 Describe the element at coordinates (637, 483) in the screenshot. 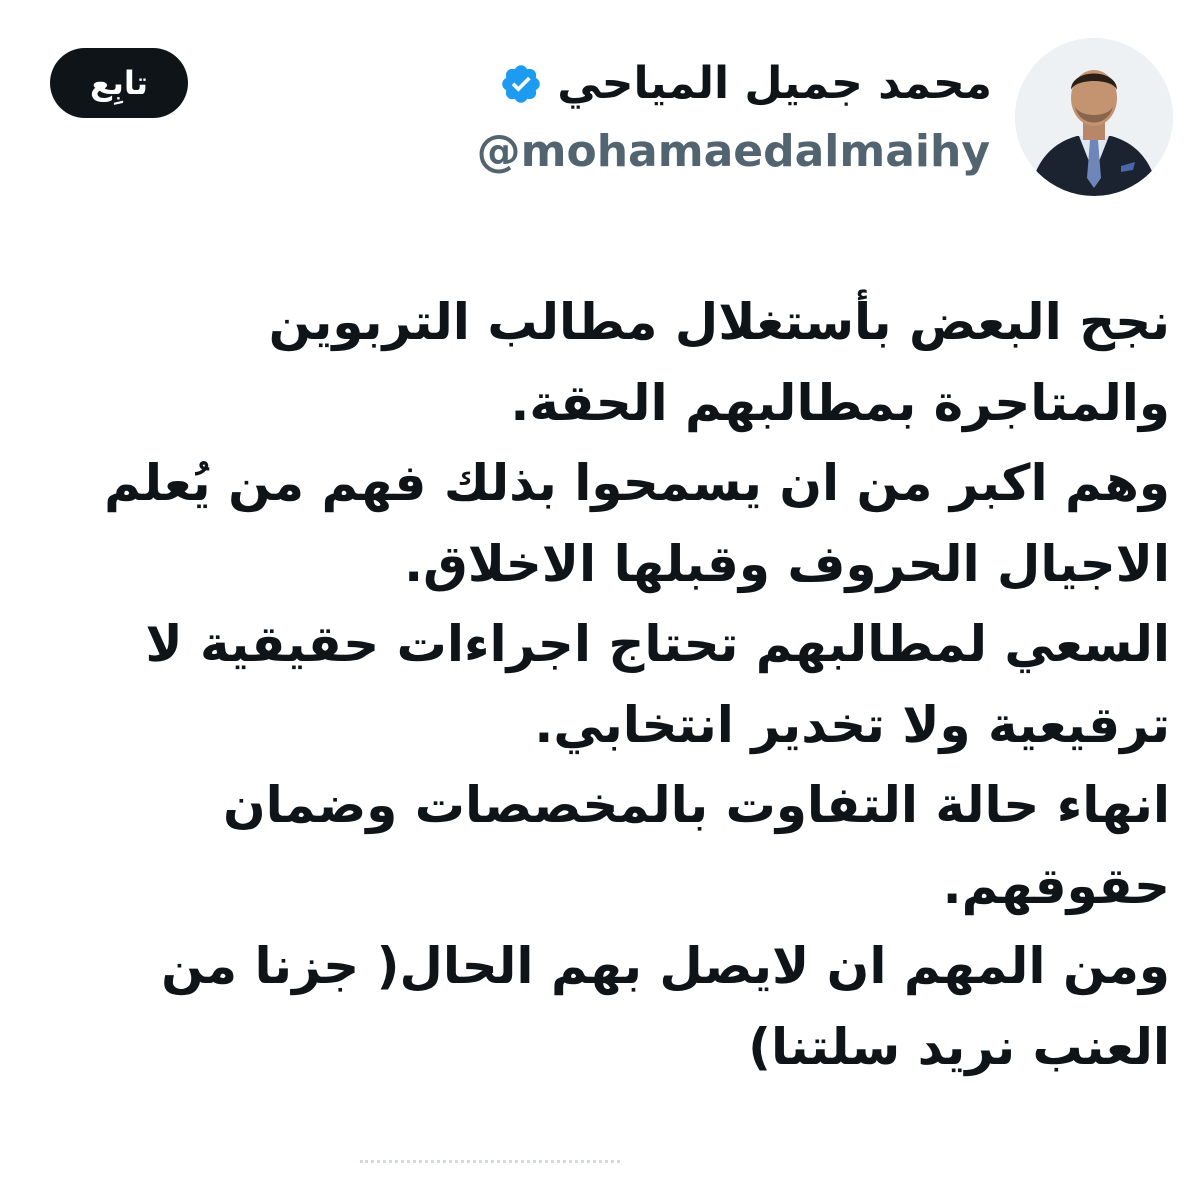

I see `tweet-line: وهم اكبر من ان يسمحوا بذلك فهم من يُعلم` at that location.